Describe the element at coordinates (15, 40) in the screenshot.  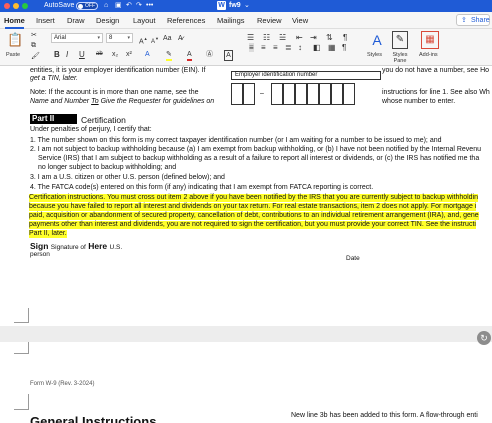
I see `paste-icon: 📋` at that location.